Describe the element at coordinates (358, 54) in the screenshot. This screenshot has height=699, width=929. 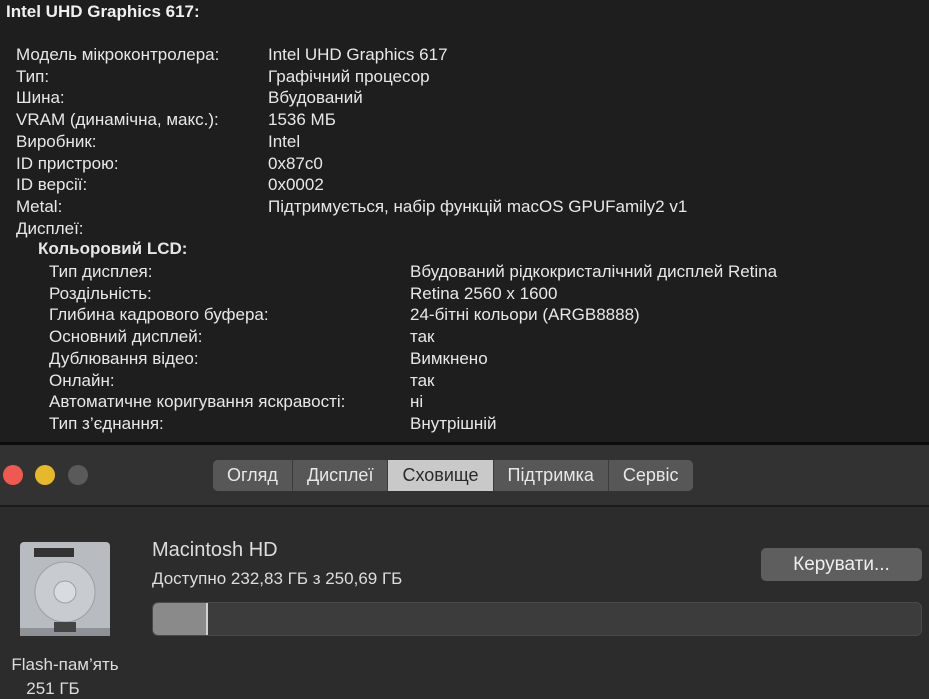
I see `info-value: Intel UHD Graphics 617` at that location.